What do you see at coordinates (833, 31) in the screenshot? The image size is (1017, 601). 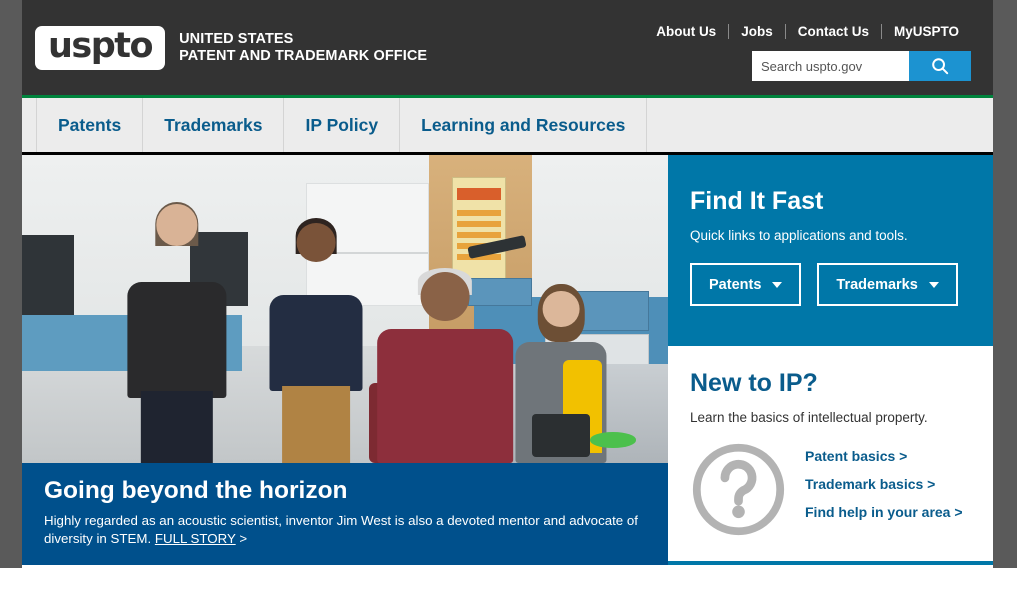 I see `utility-link-contact-us: Contact Us` at bounding box center [833, 31].